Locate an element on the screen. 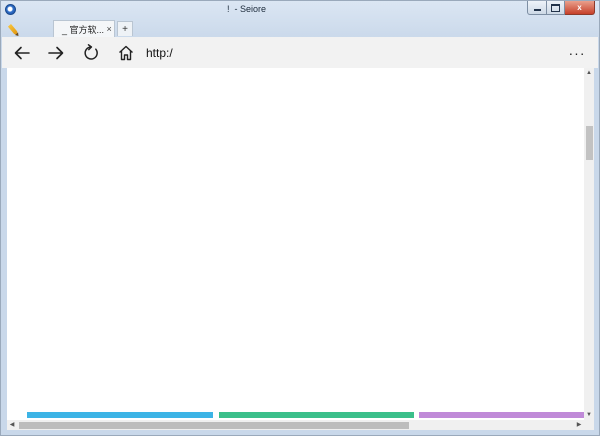 The height and width of the screenshot is (436, 600). plus-icon: + is located at coordinates (125, 29).